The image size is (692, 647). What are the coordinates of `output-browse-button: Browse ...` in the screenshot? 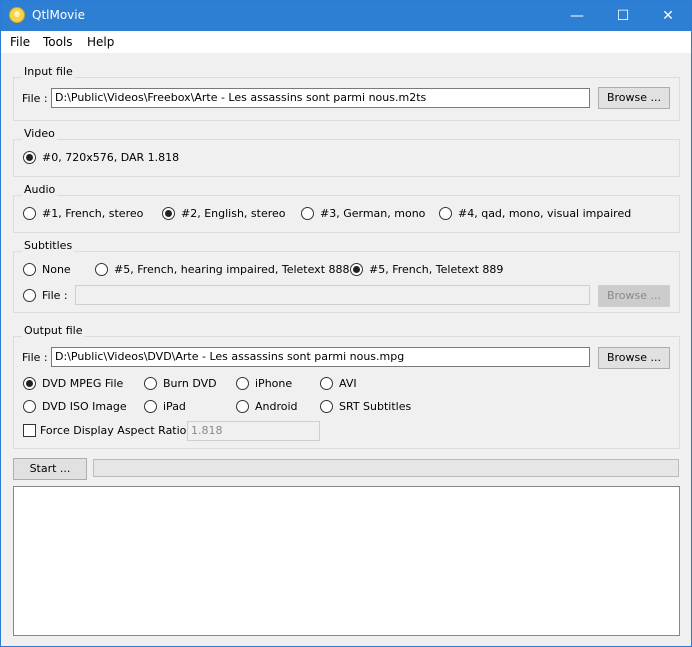 It's located at (634, 358).